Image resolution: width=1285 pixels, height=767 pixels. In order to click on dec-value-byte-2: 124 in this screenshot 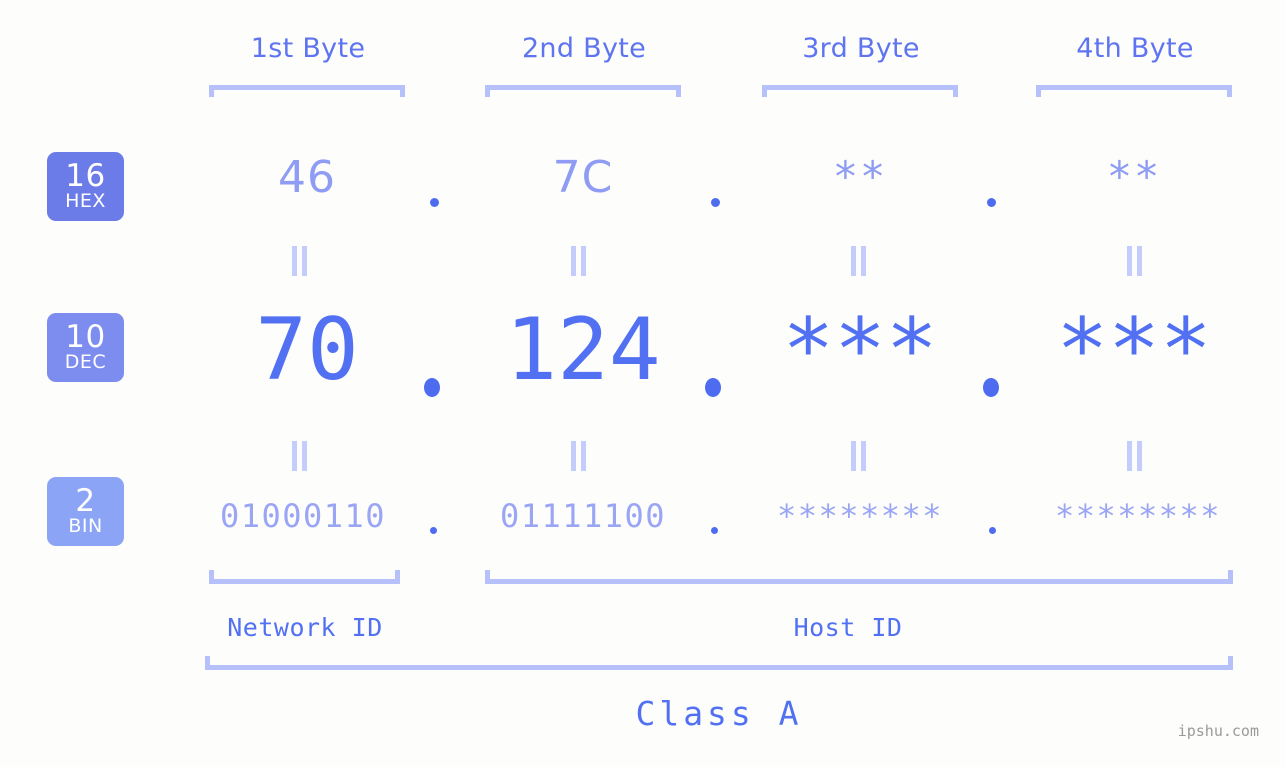, I will do `click(583, 350)`.